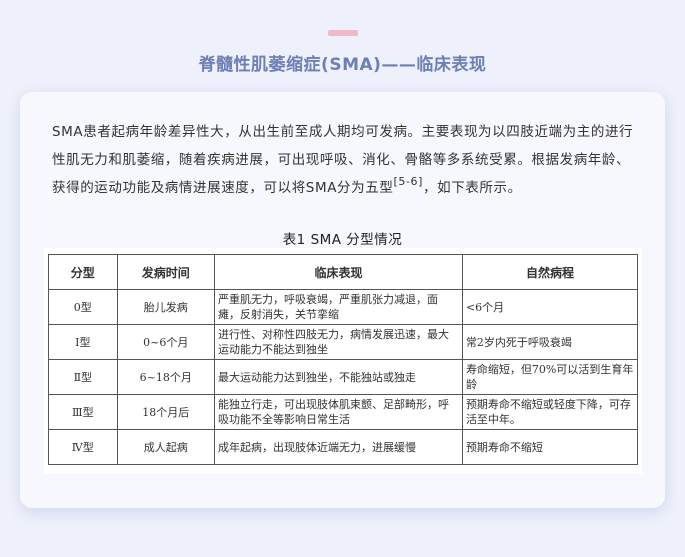 The width and height of the screenshot is (685, 557). I want to click on cell-type: Ⅲ型, so click(83, 412).